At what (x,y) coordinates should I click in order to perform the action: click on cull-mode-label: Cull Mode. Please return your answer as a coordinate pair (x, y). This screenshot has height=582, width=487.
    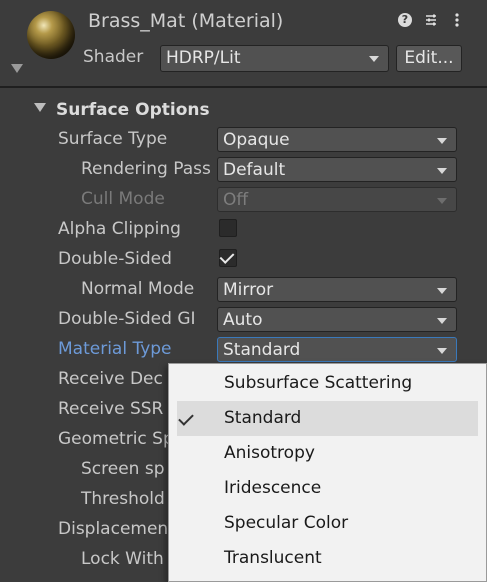
    Looking at the image, I should click on (123, 199).